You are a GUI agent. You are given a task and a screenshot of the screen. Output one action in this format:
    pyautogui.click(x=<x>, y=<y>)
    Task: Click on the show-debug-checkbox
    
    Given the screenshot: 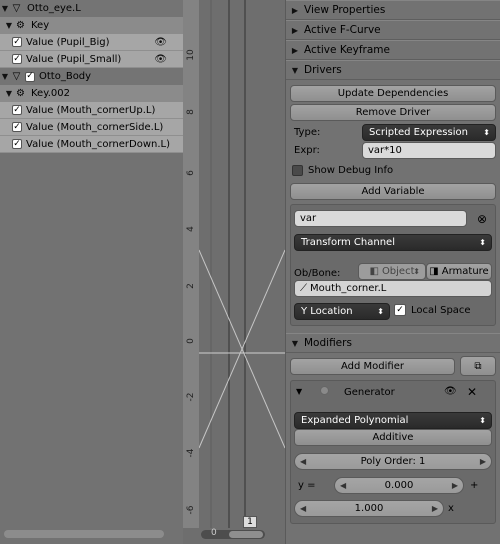 What is the action you would take?
    pyautogui.click(x=297, y=170)
    